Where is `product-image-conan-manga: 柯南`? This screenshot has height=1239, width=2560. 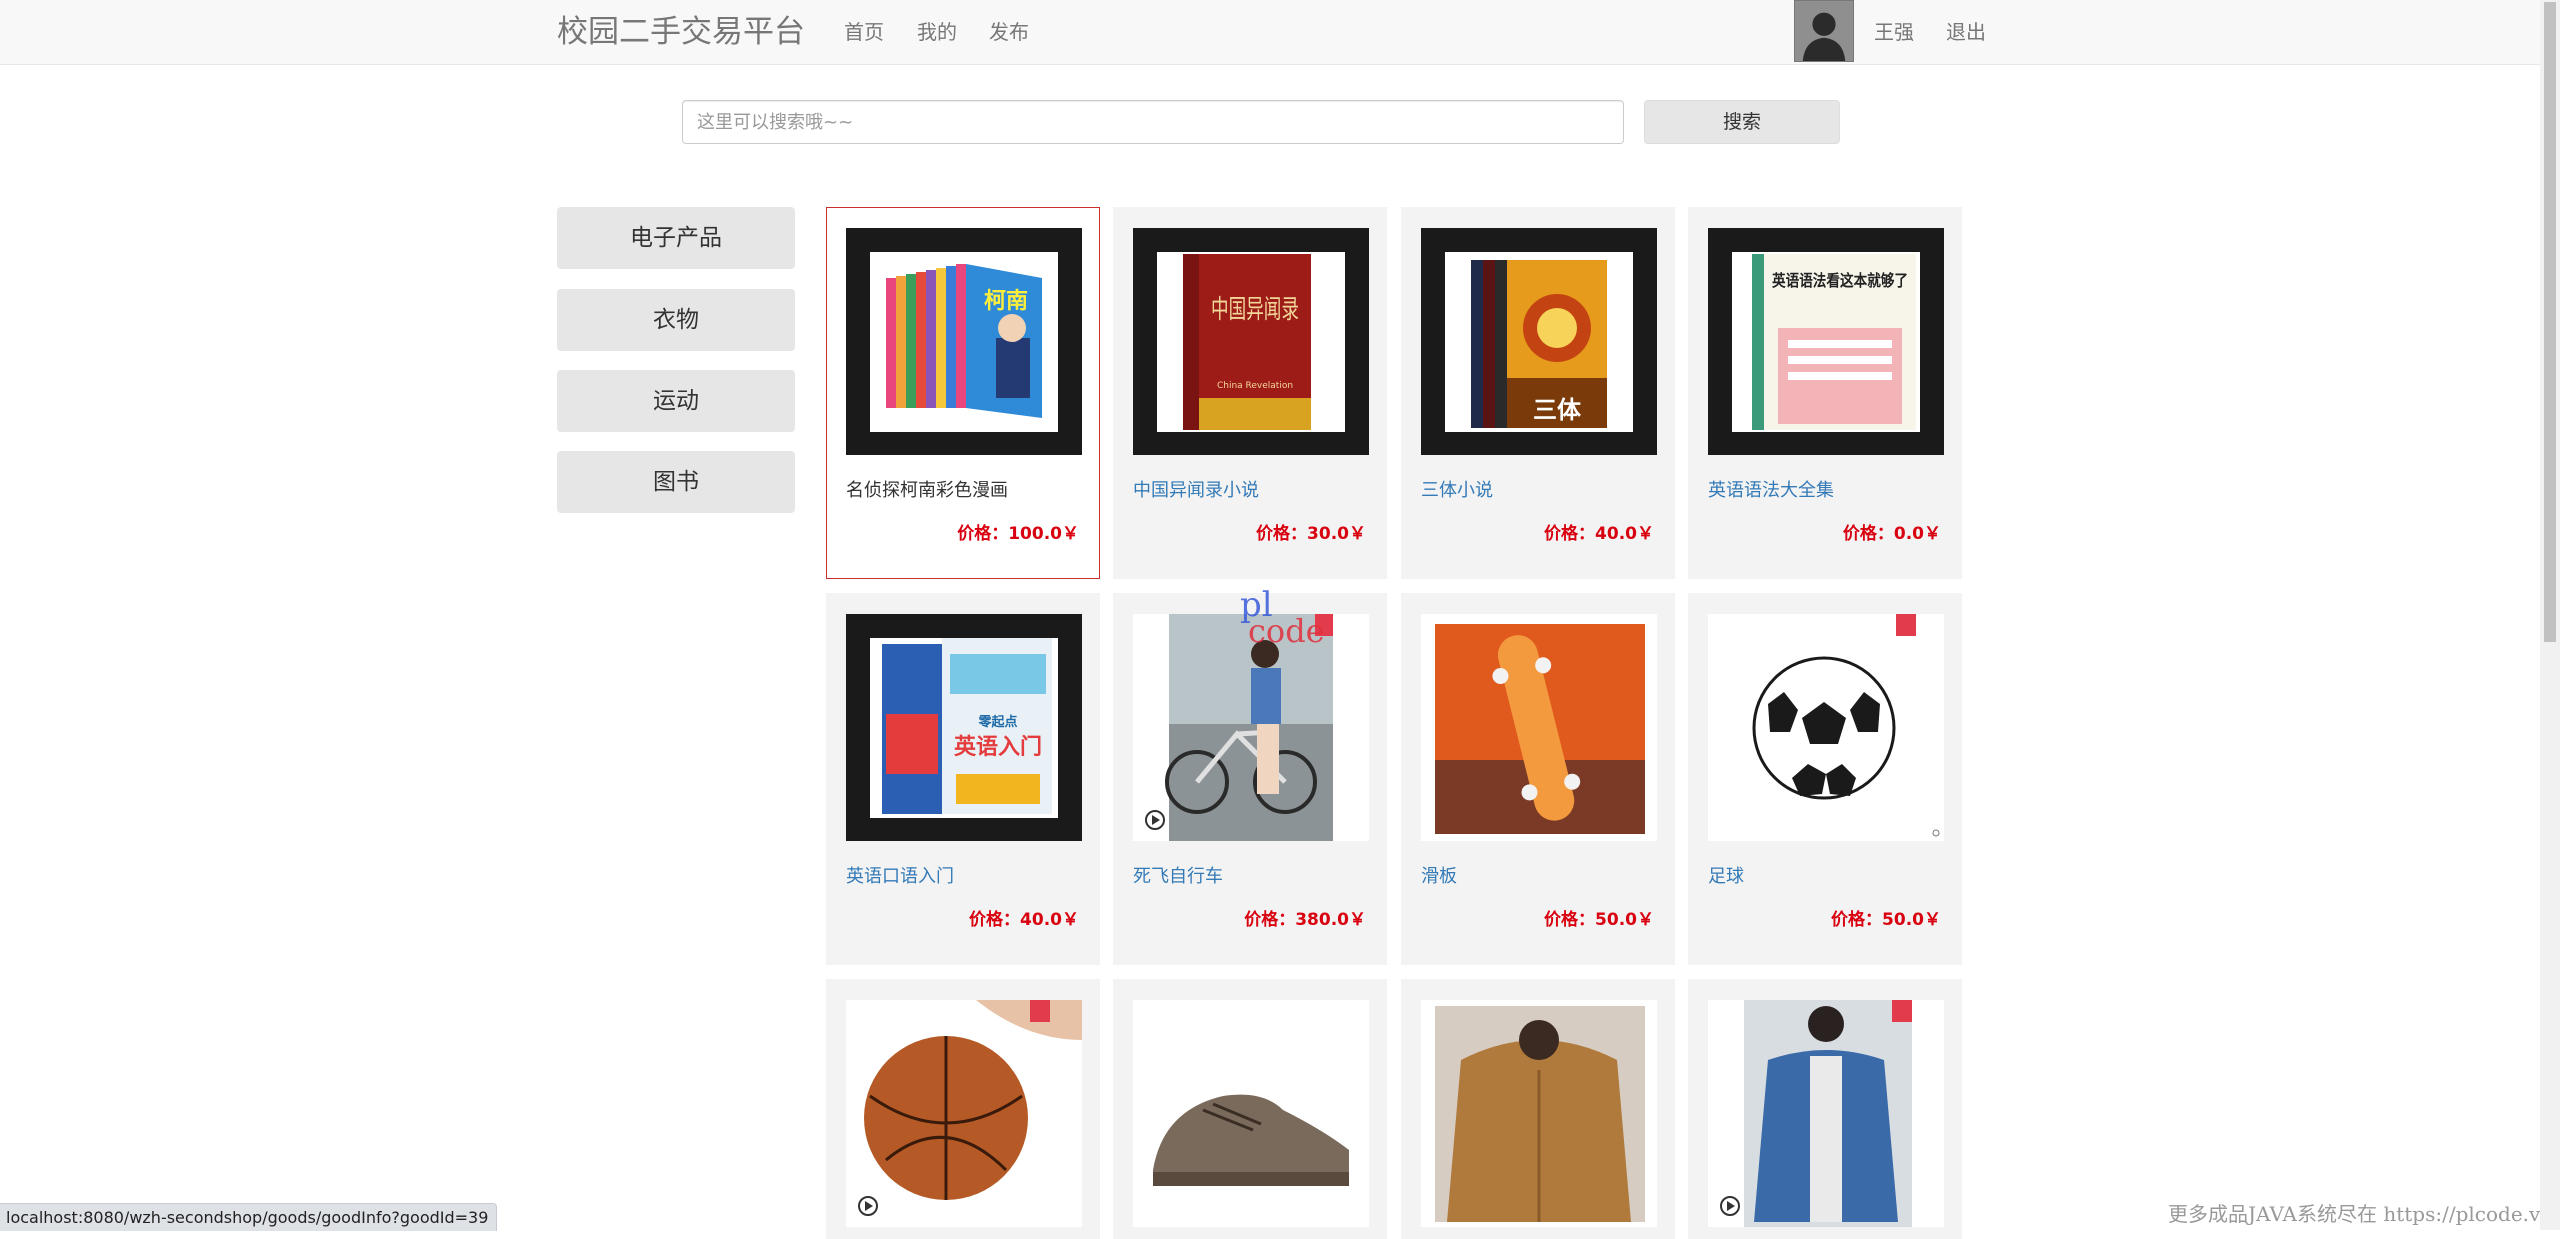
product-image-conan-manga: 柯南 is located at coordinates (964, 341).